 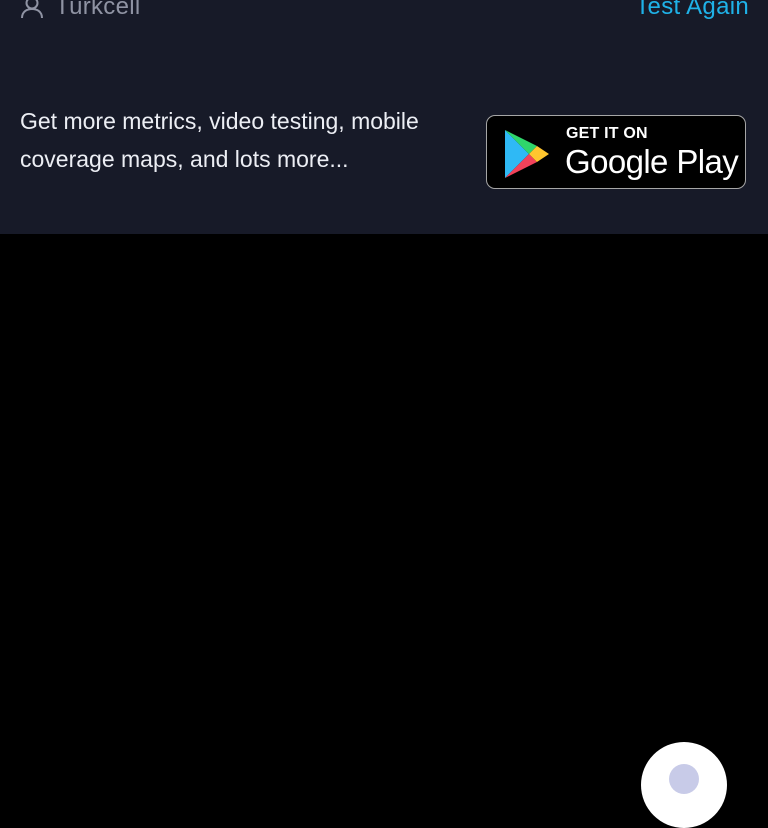 What do you see at coordinates (692, 12) in the screenshot?
I see `test-again-button: Test Again` at bounding box center [692, 12].